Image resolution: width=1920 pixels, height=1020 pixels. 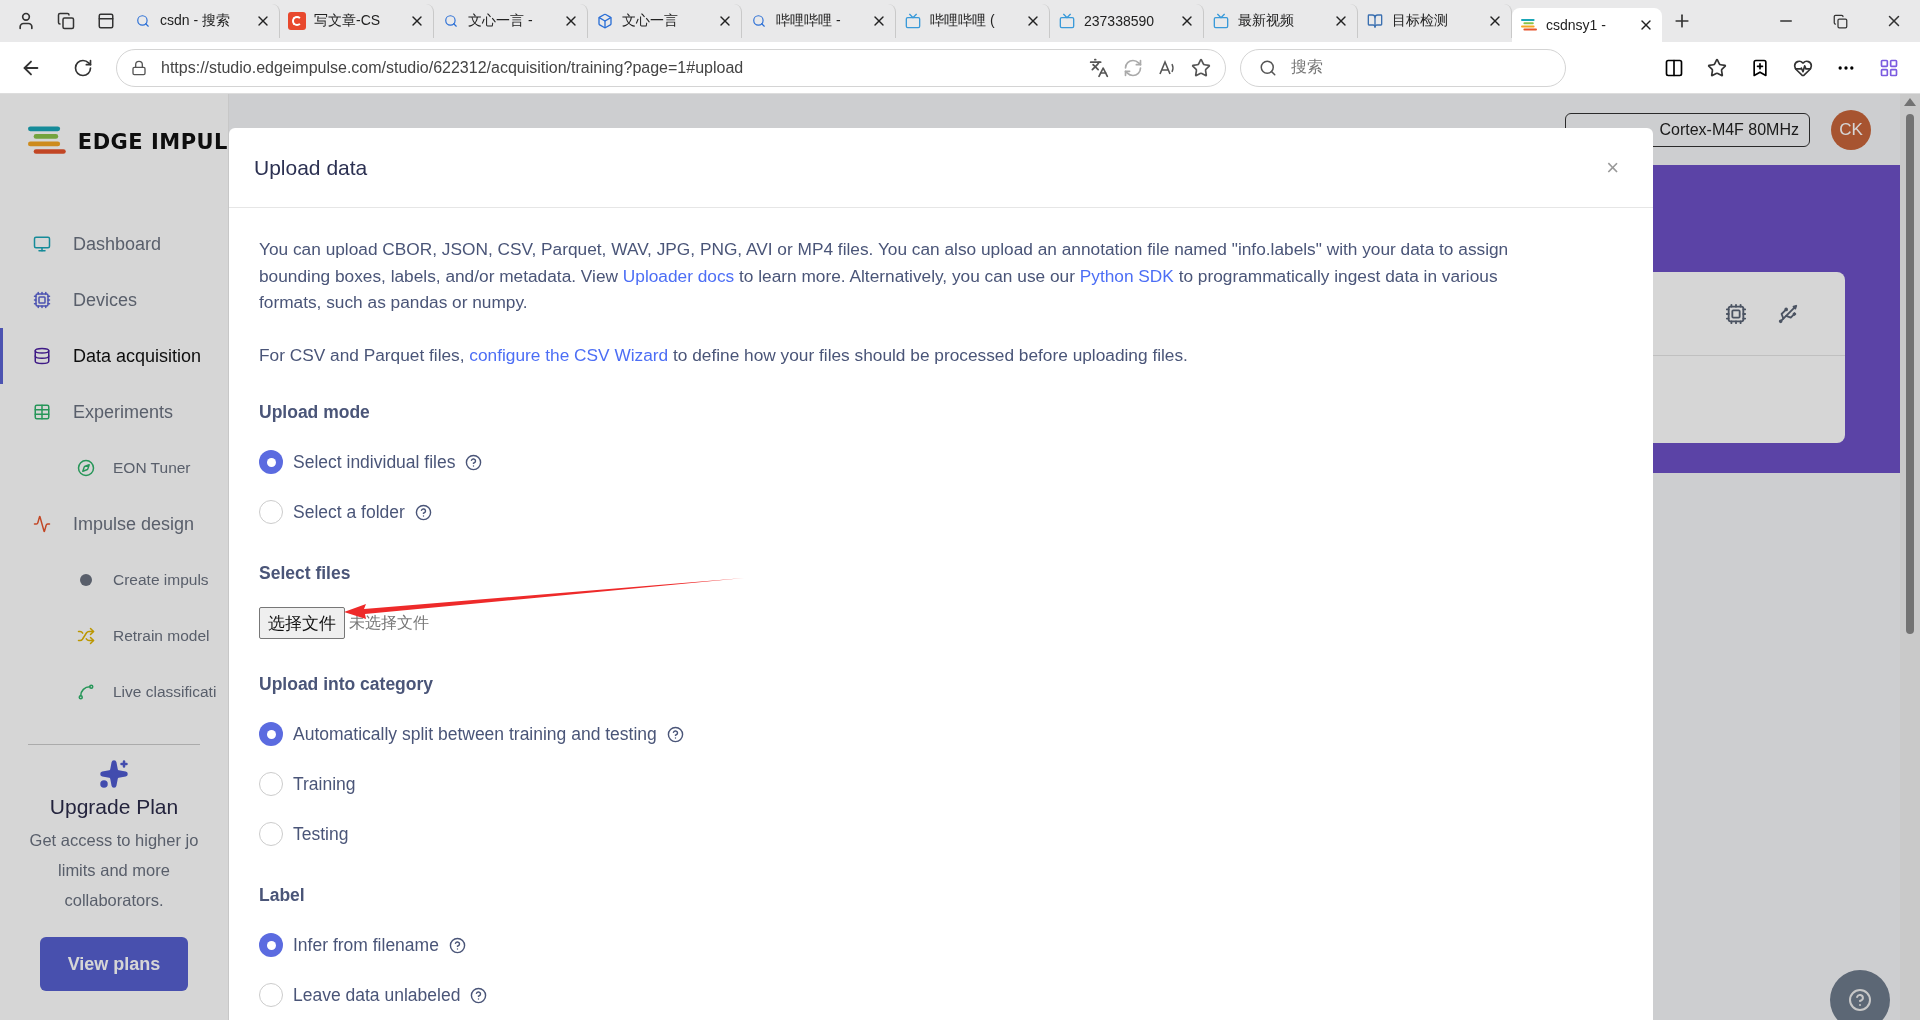 I want to click on option-label: Select a folder, so click(x=349, y=512).